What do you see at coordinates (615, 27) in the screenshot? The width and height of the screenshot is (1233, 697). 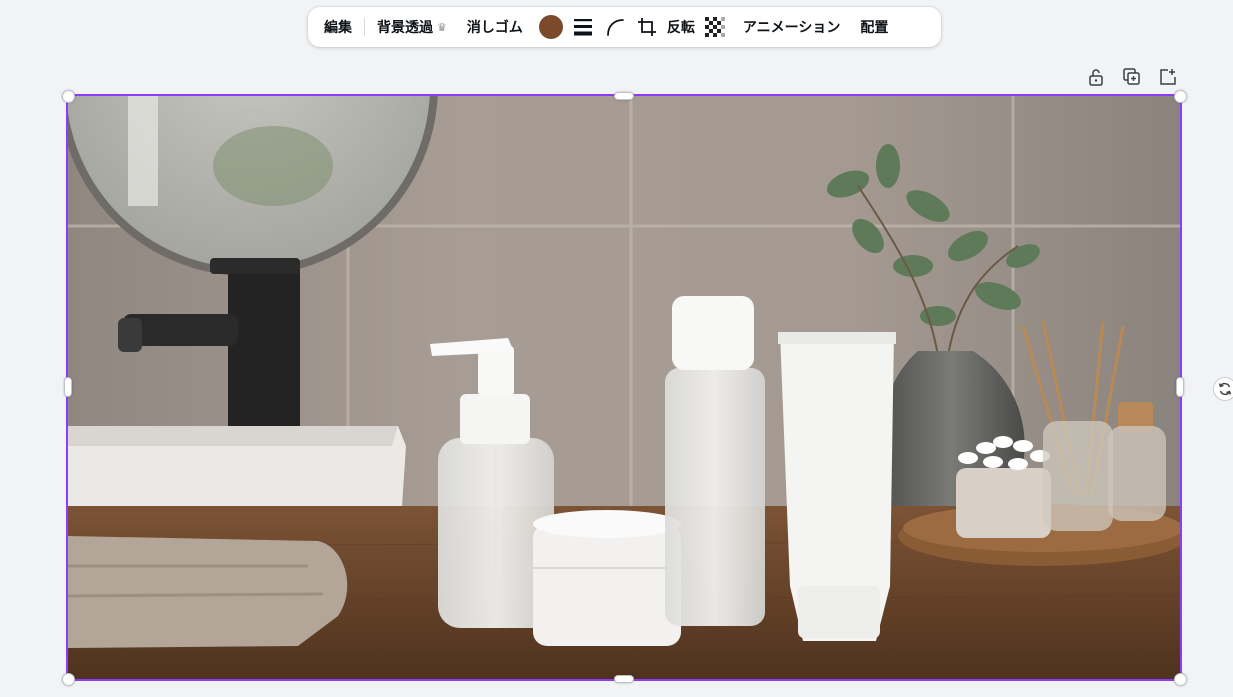 I see `corner-rounding-icon` at bounding box center [615, 27].